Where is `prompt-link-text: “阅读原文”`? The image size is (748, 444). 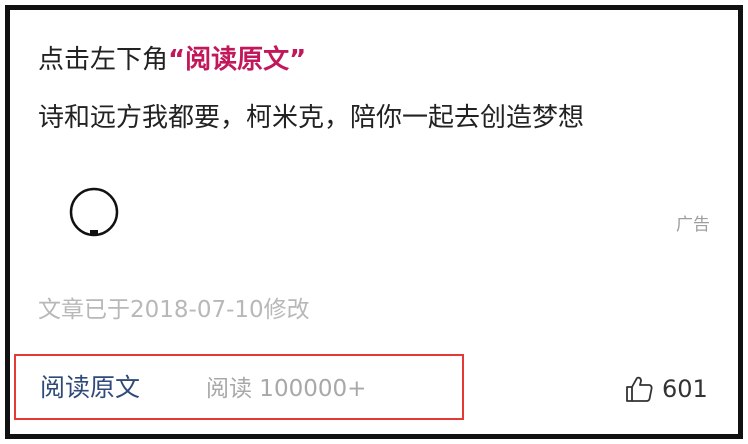 prompt-link-text: “阅读原文” is located at coordinates (237, 60).